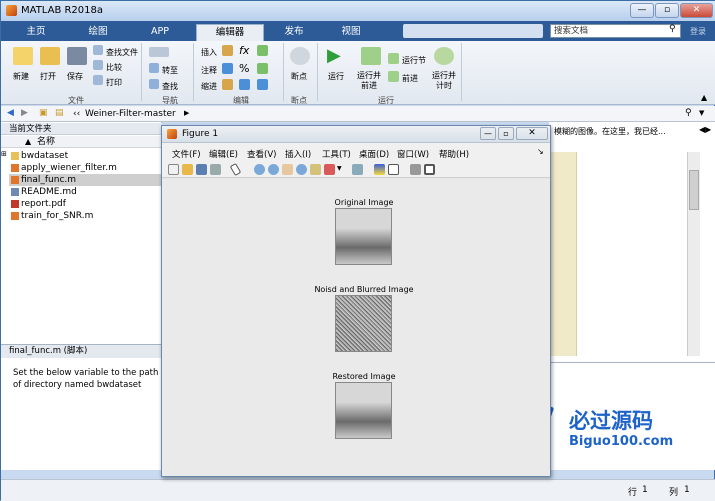  Describe the element at coordinates (170, 86) in the screenshot. I see `find-button: 查找` at that location.